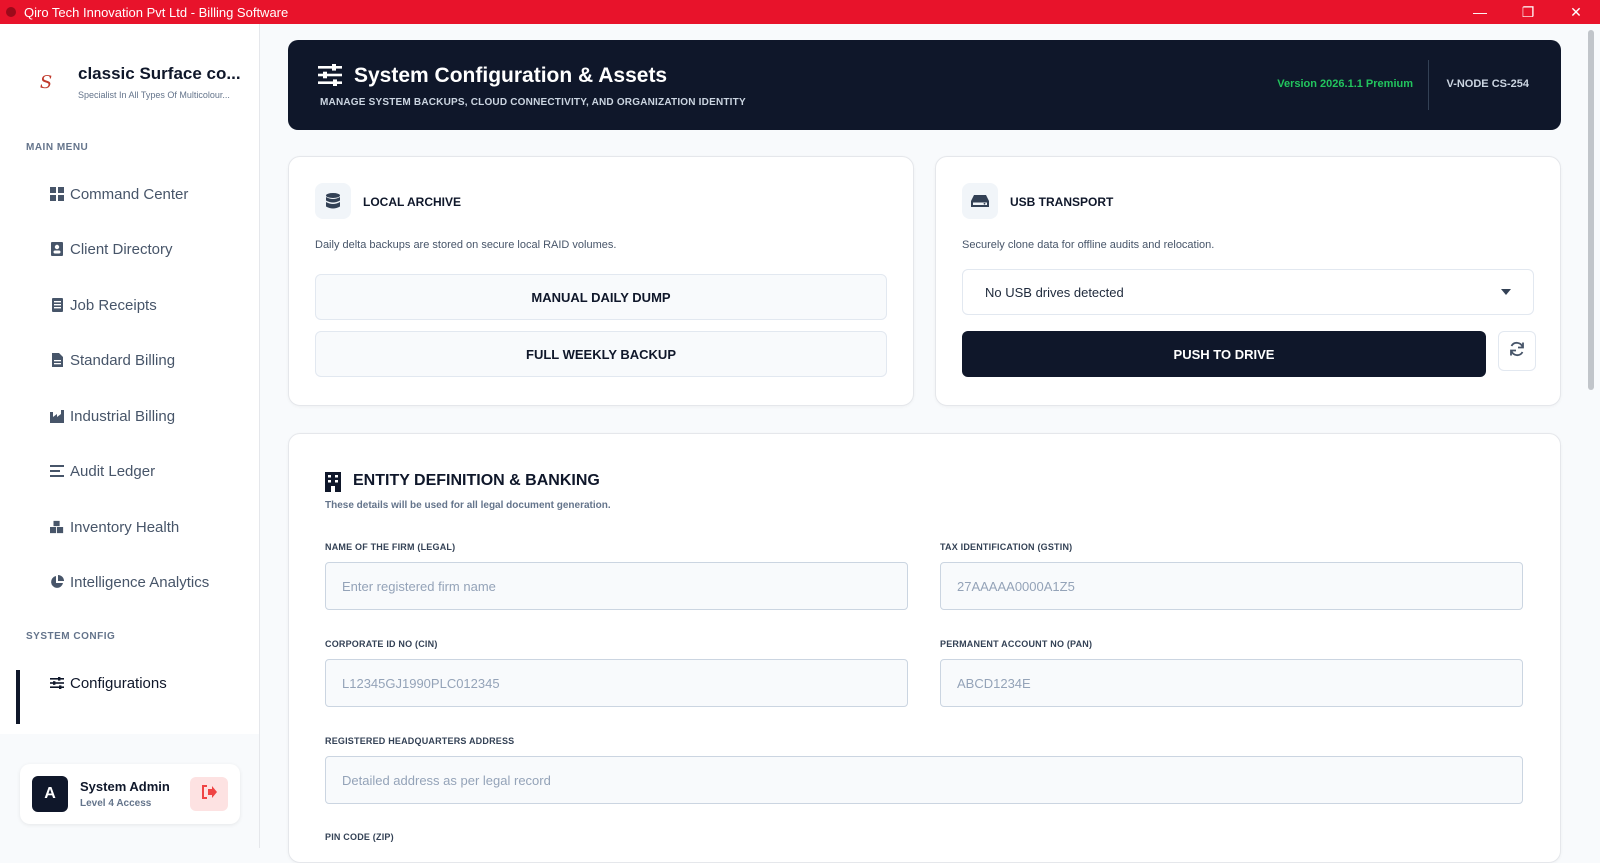 Image resolution: width=1600 pixels, height=863 pixels. What do you see at coordinates (1054, 292) in the screenshot?
I see `usb-drive-selected: No USB drives detected` at bounding box center [1054, 292].